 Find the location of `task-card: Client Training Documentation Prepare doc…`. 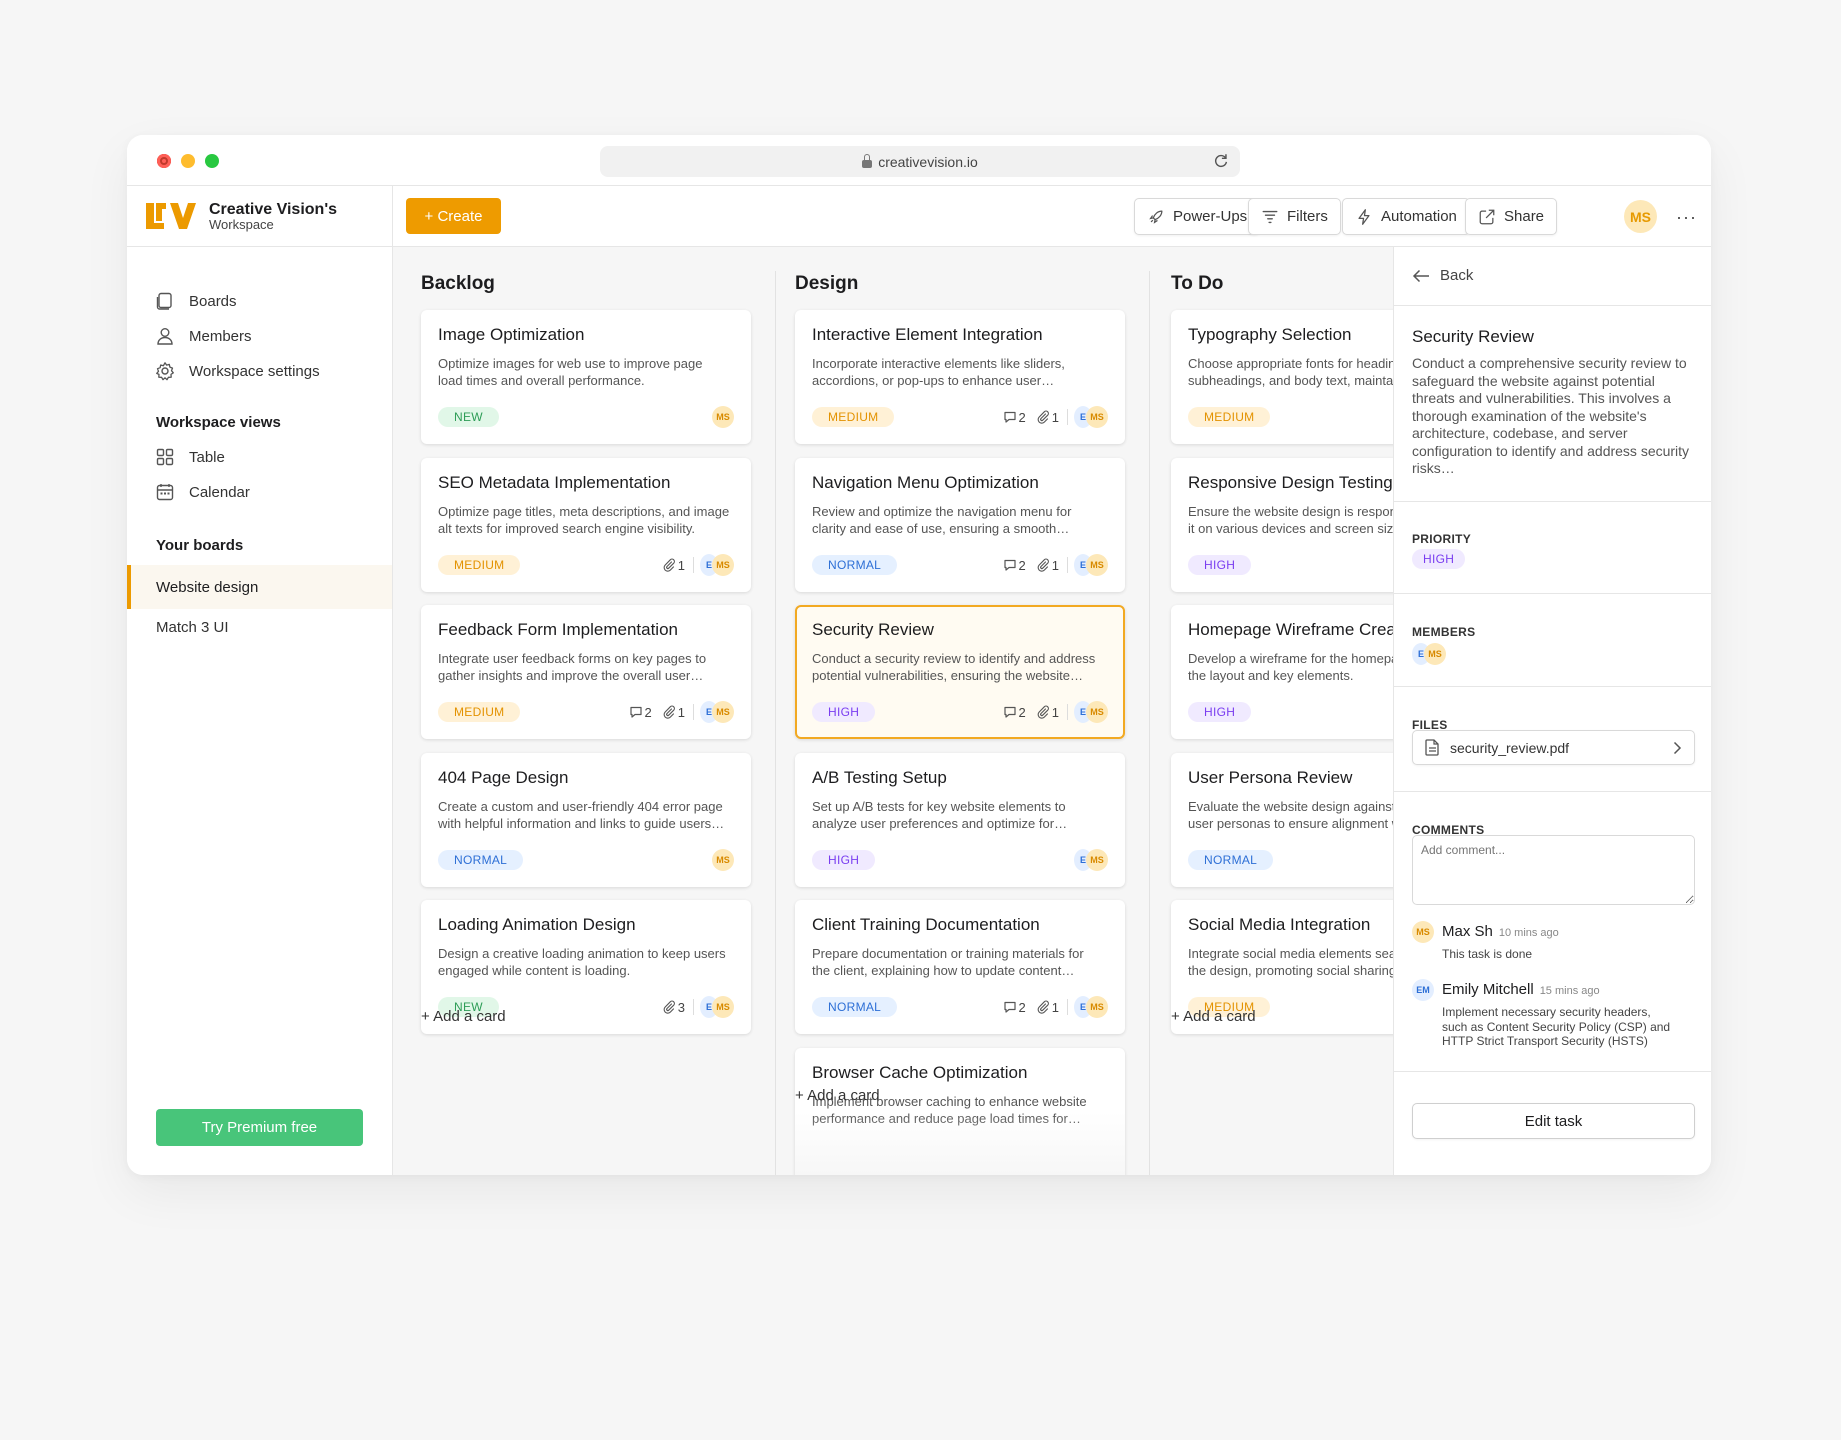

task-card: Client Training Documentation Prepare doc… is located at coordinates (960, 967).